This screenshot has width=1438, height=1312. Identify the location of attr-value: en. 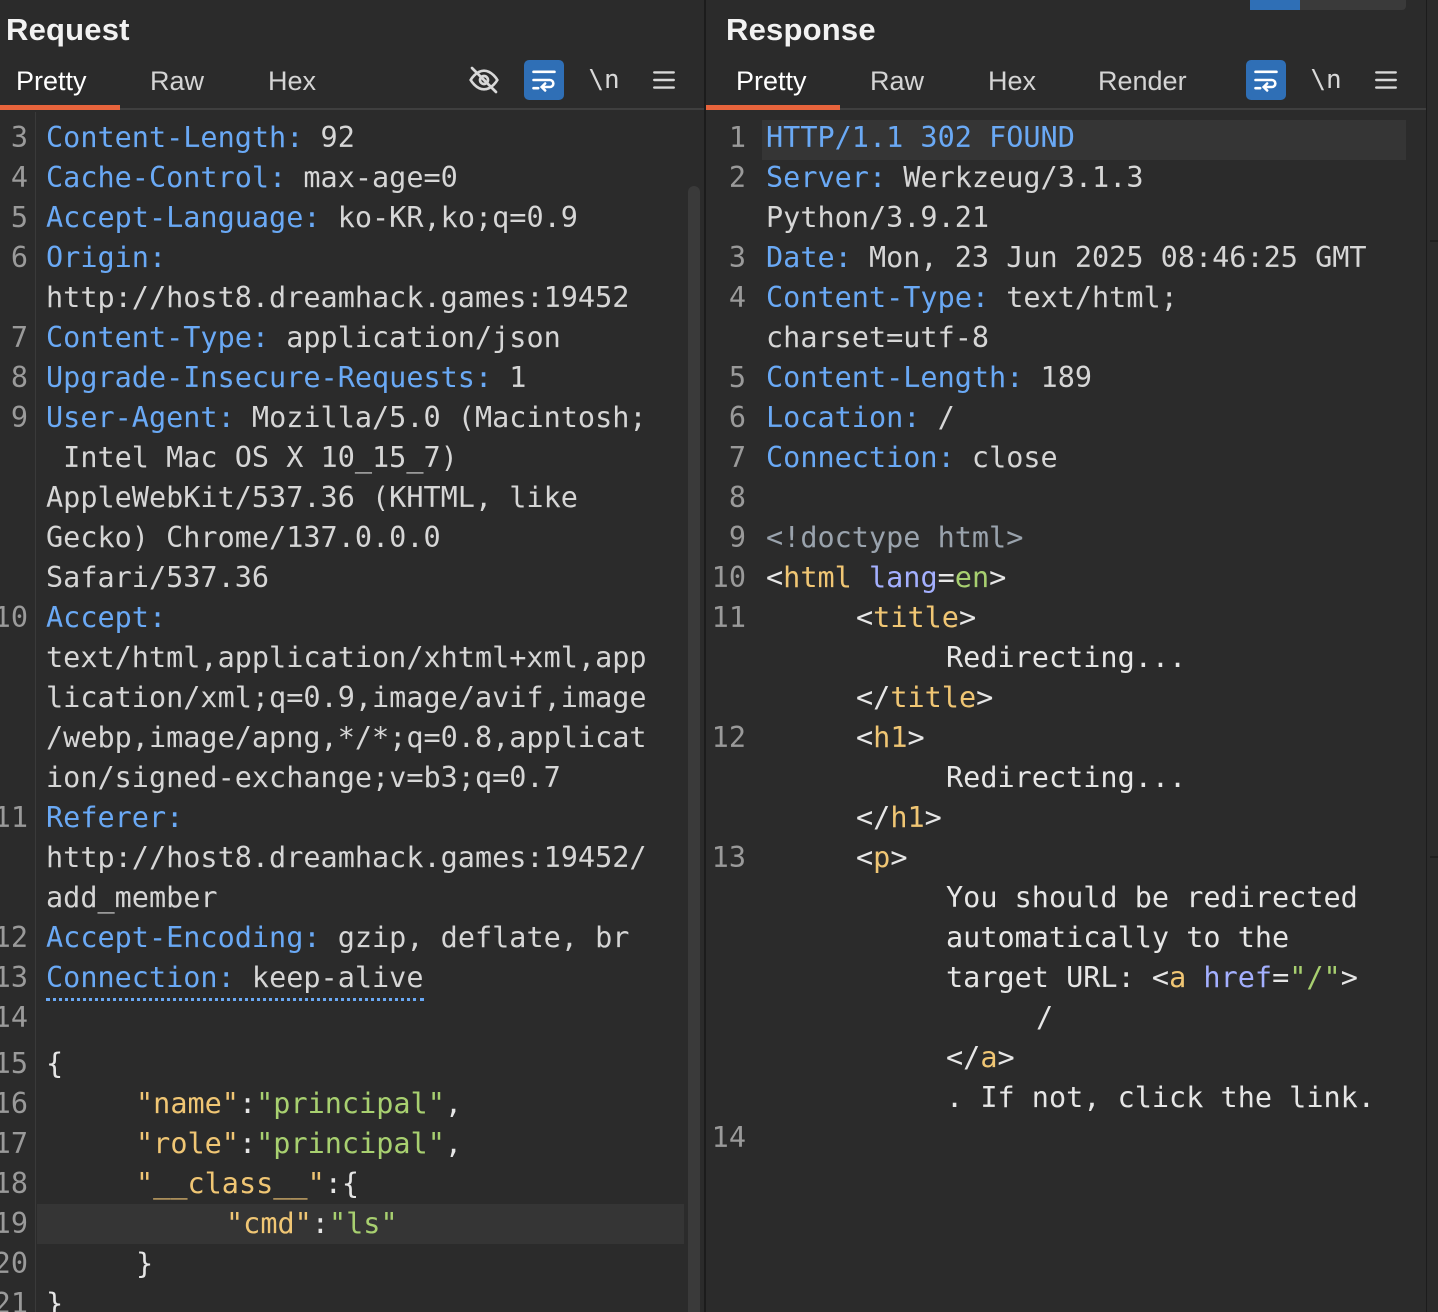
(972, 577).